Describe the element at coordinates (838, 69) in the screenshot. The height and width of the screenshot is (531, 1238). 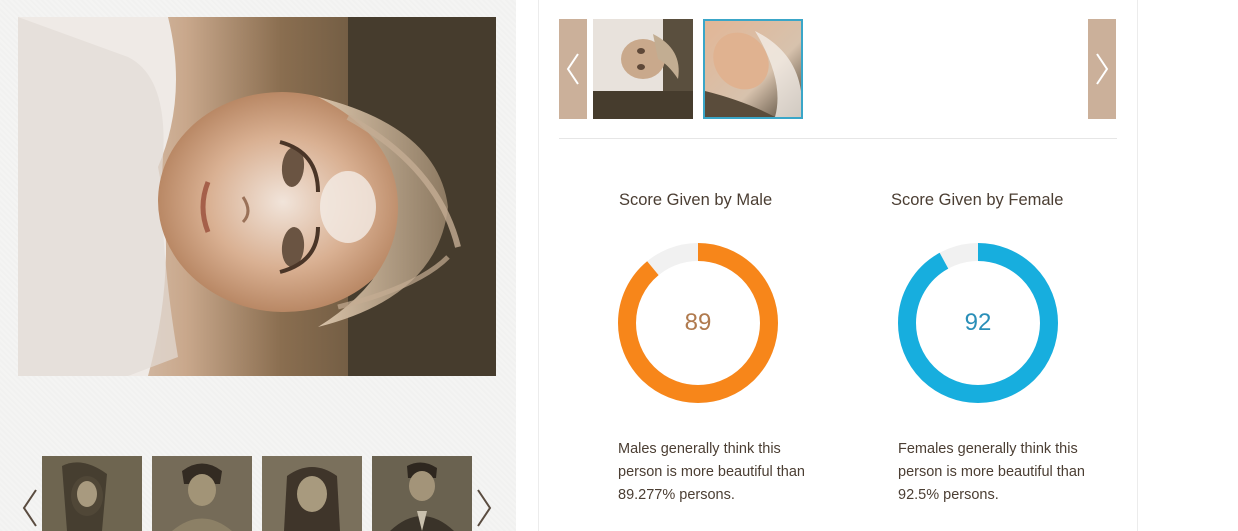
I see `image-carousel` at that location.